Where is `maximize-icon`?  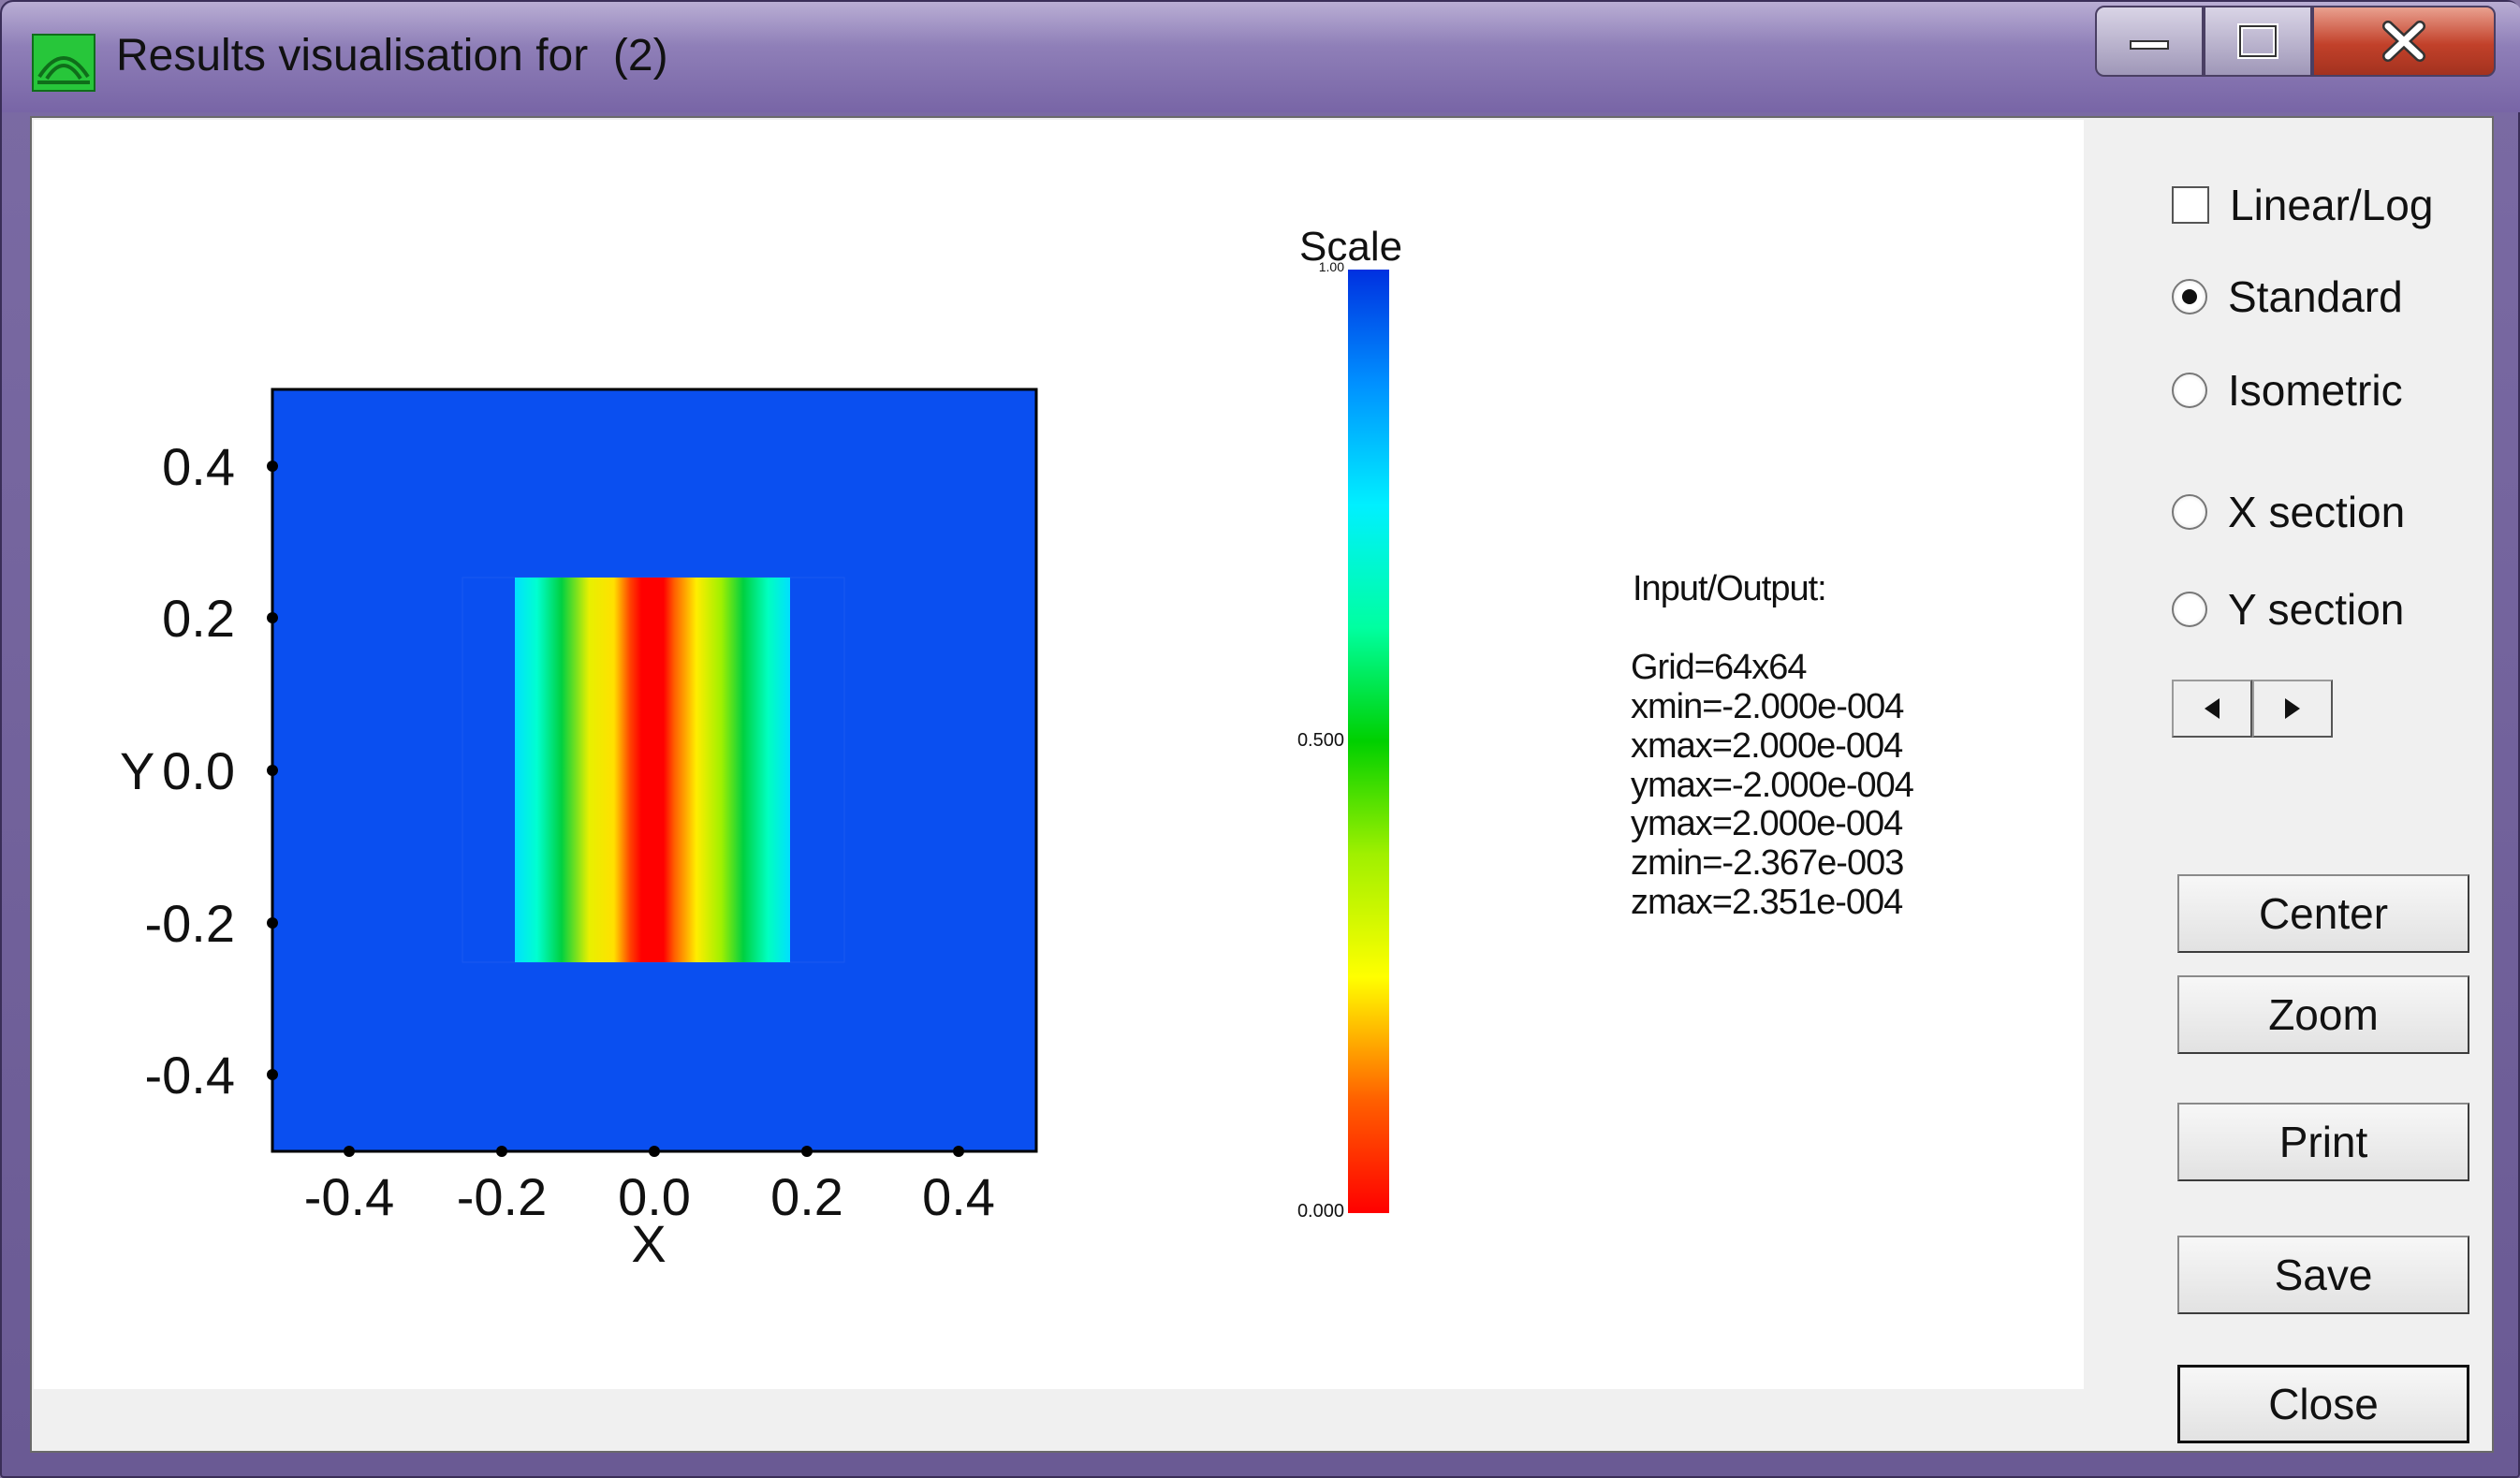 maximize-icon is located at coordinates (2257, 41).